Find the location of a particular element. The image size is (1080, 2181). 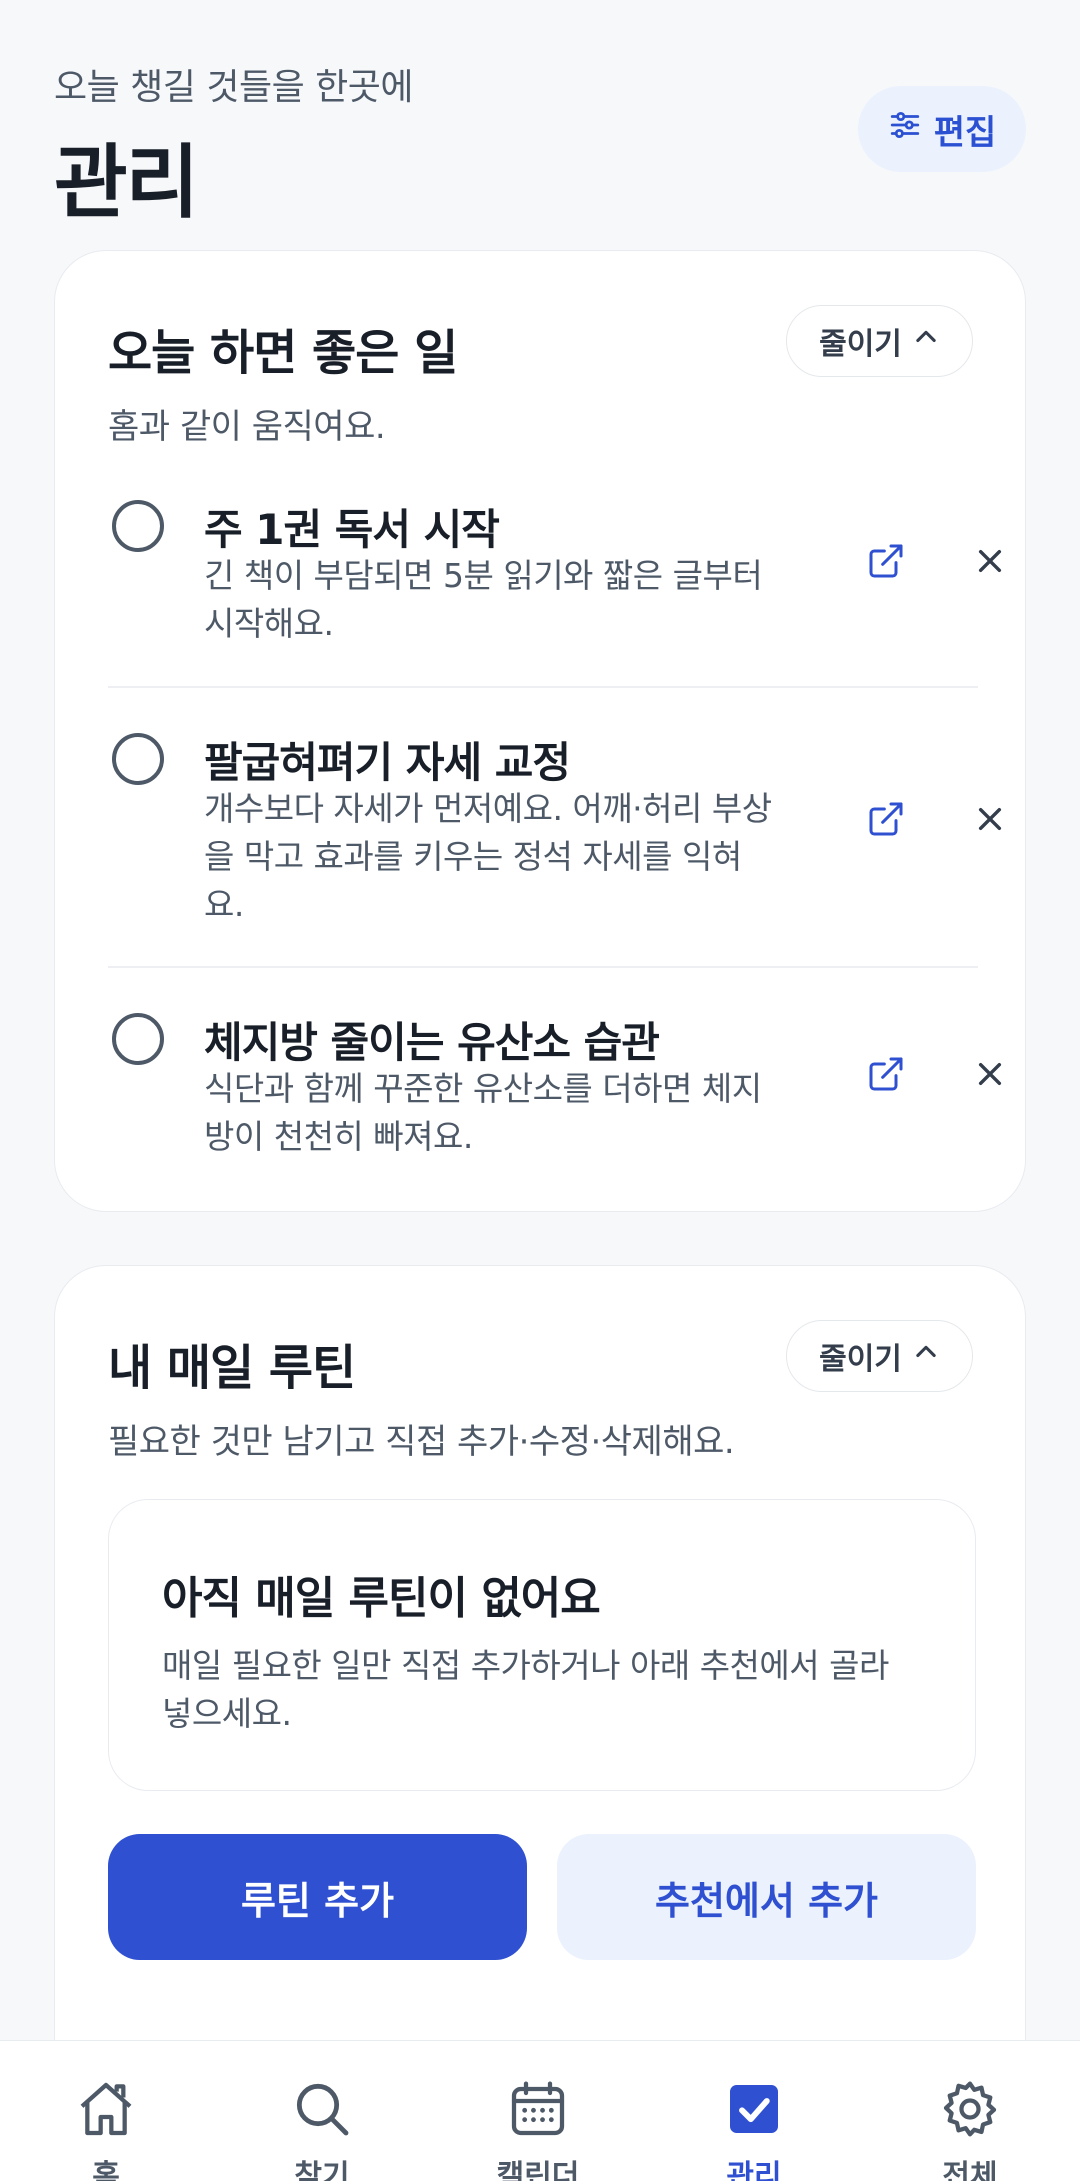

search-icon is located at coordinates (322, 2109).